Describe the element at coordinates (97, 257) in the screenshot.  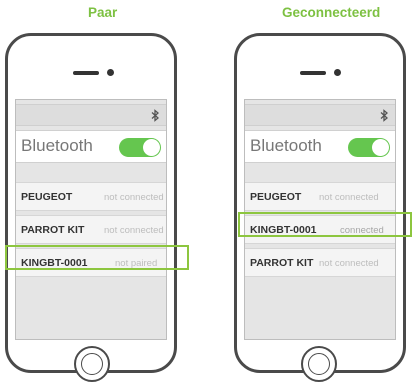
I see `left-highlight-box` at that location.